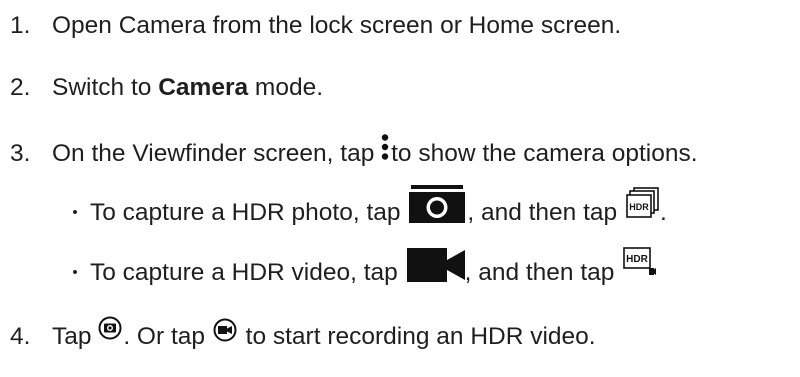 The image size is (800, 377). Describe the element at coordinates (20, 336) in the screenshot. I see `step-number: 4.` at that location.